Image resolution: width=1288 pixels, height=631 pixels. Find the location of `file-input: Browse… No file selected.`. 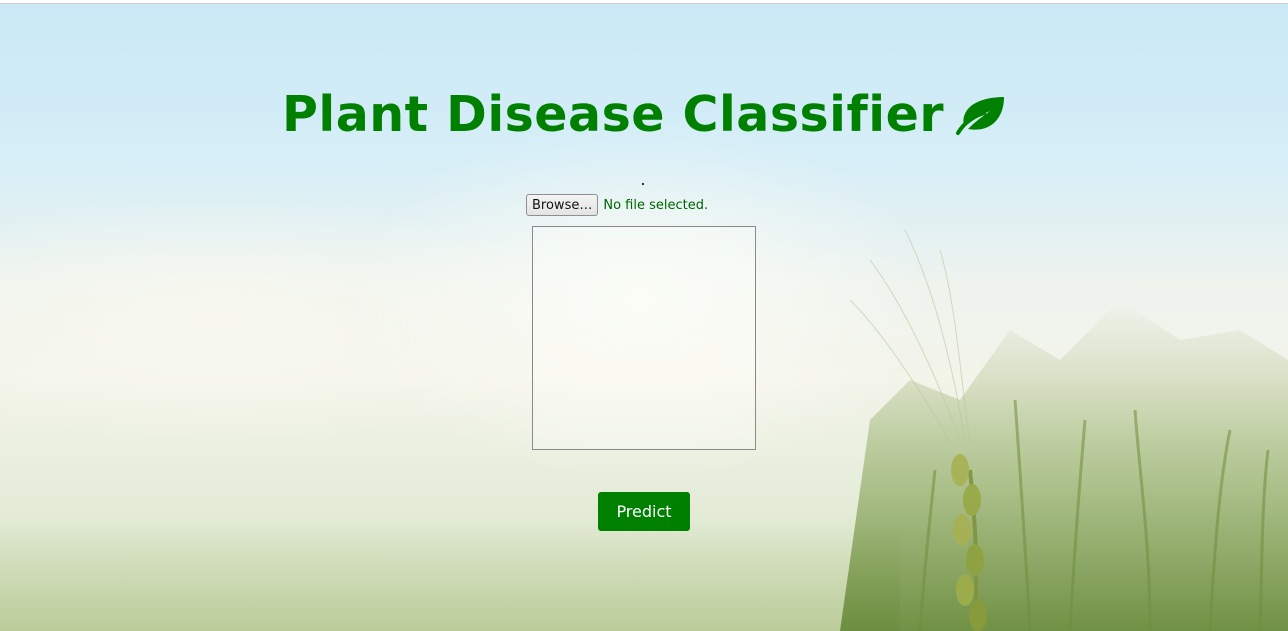

file-input: Browse… No file selected. is located at coordinates (617, 205).